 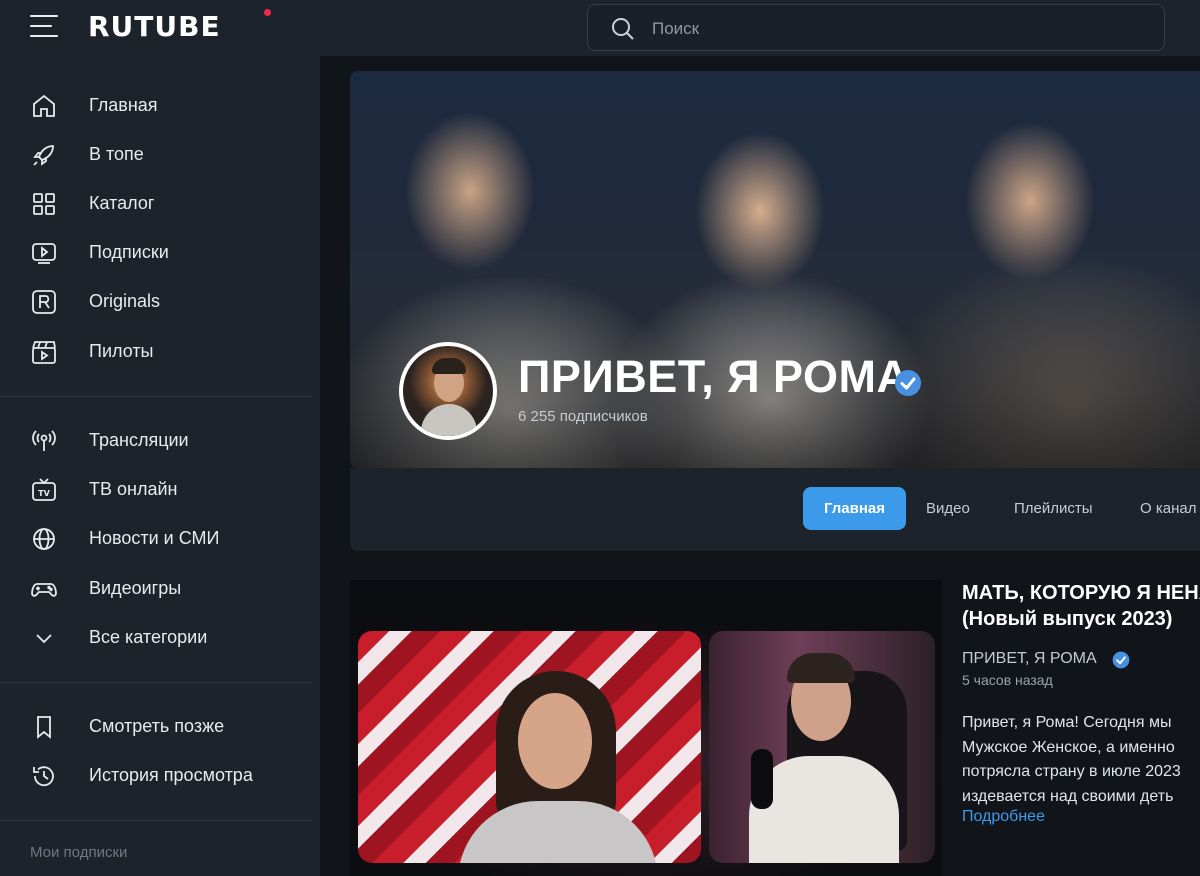 I want to click on channel-avatar, so click(x=448, y=391).